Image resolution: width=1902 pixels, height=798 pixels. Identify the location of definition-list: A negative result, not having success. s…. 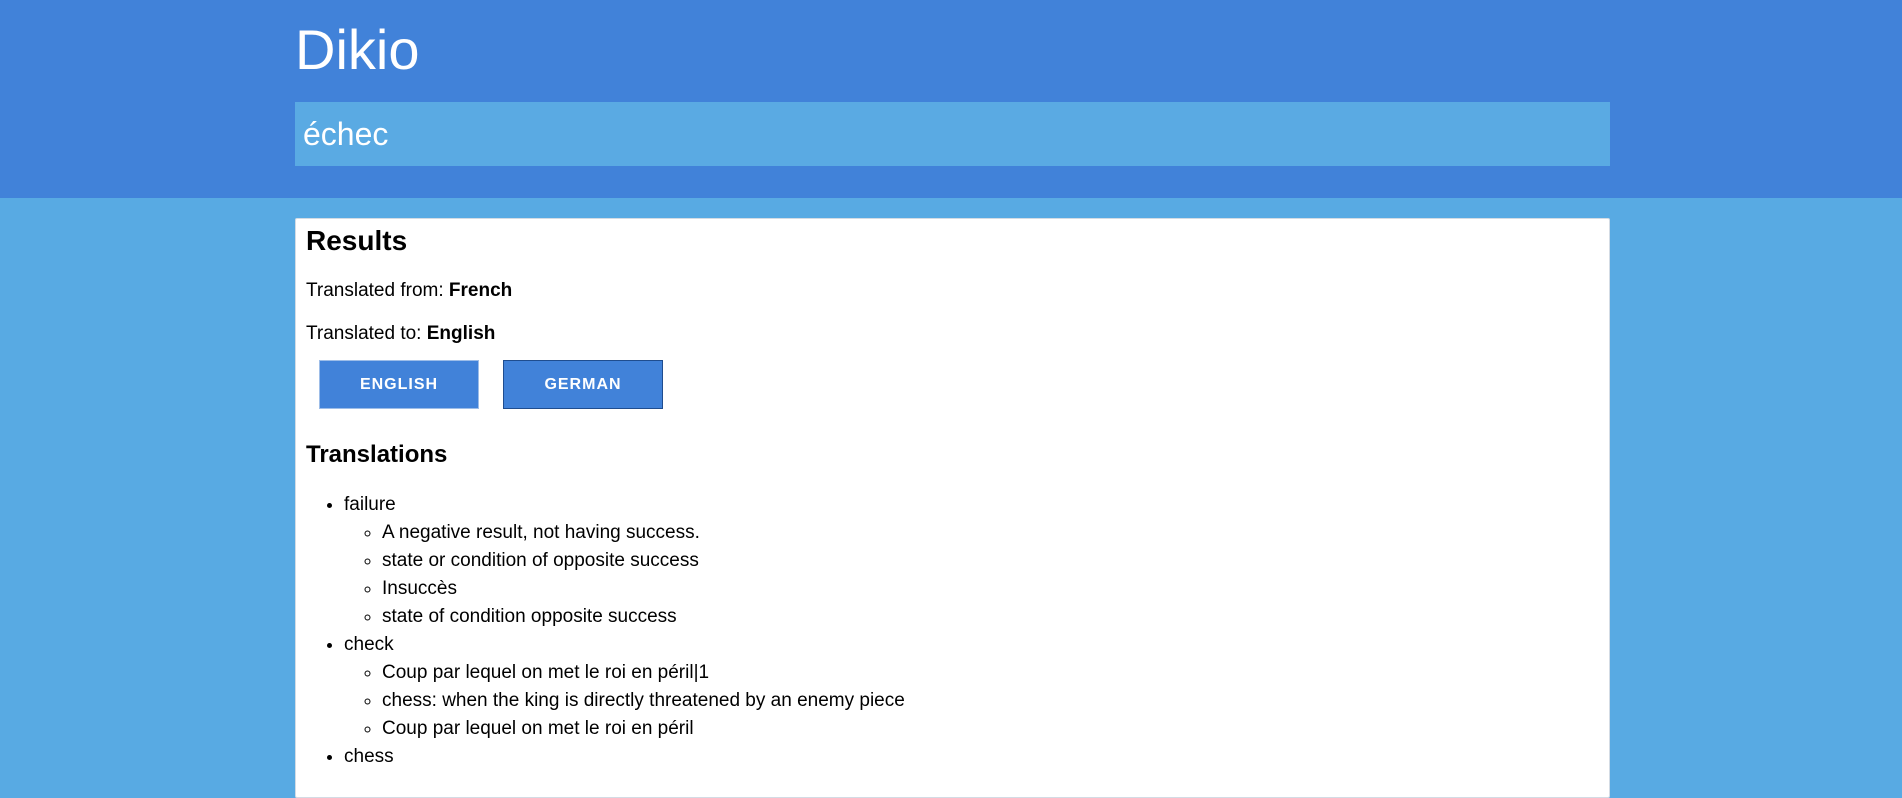
(624, 575).